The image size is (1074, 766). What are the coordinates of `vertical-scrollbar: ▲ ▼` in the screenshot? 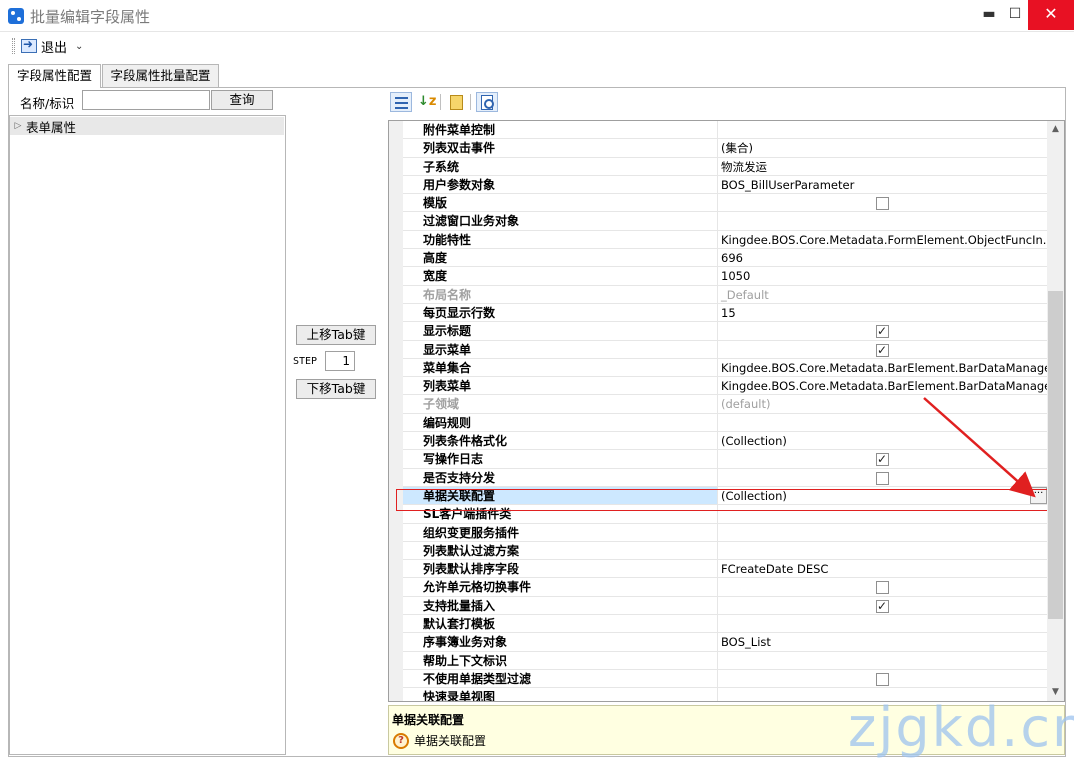 It's located at (1055, 411).